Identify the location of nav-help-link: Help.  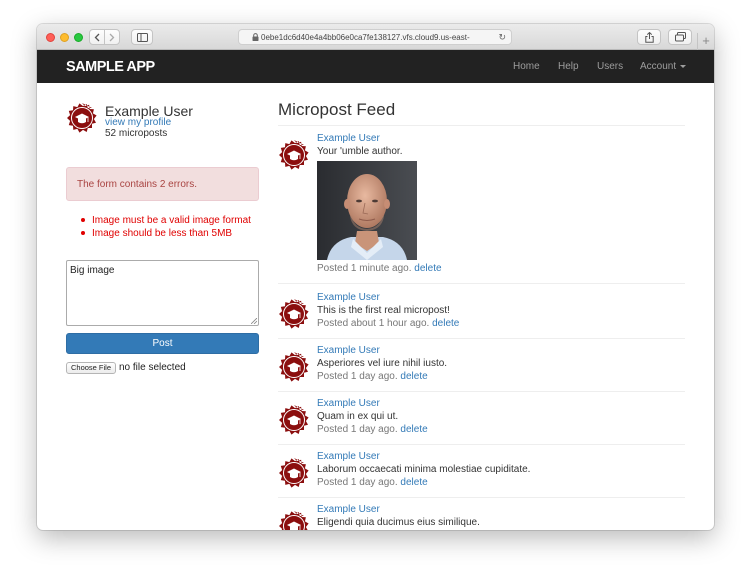
(568, 66).